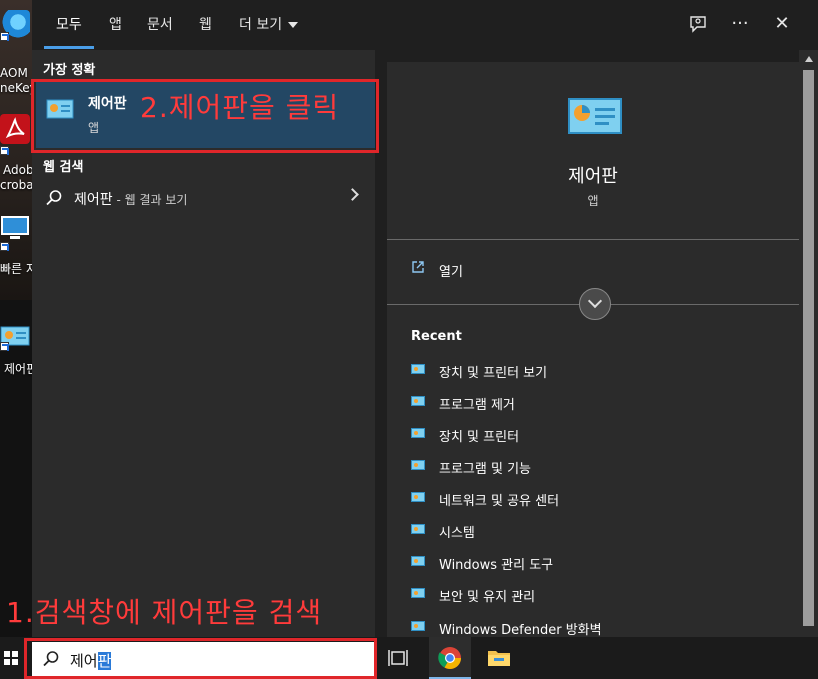  I want to click on recent-item-label: 장치 및 프린터, so click(479, 437).